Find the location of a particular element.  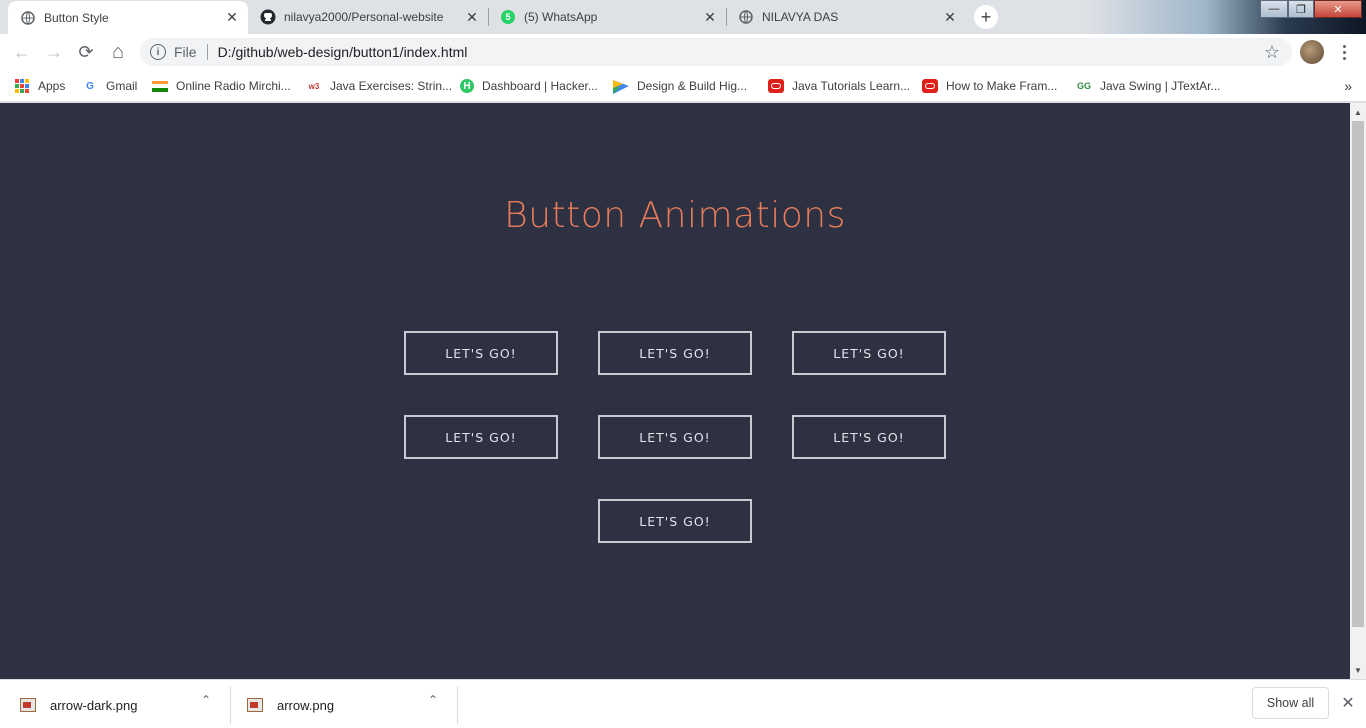

bookmarks-overflow-icon: » is located at coordinates (1348, 86).